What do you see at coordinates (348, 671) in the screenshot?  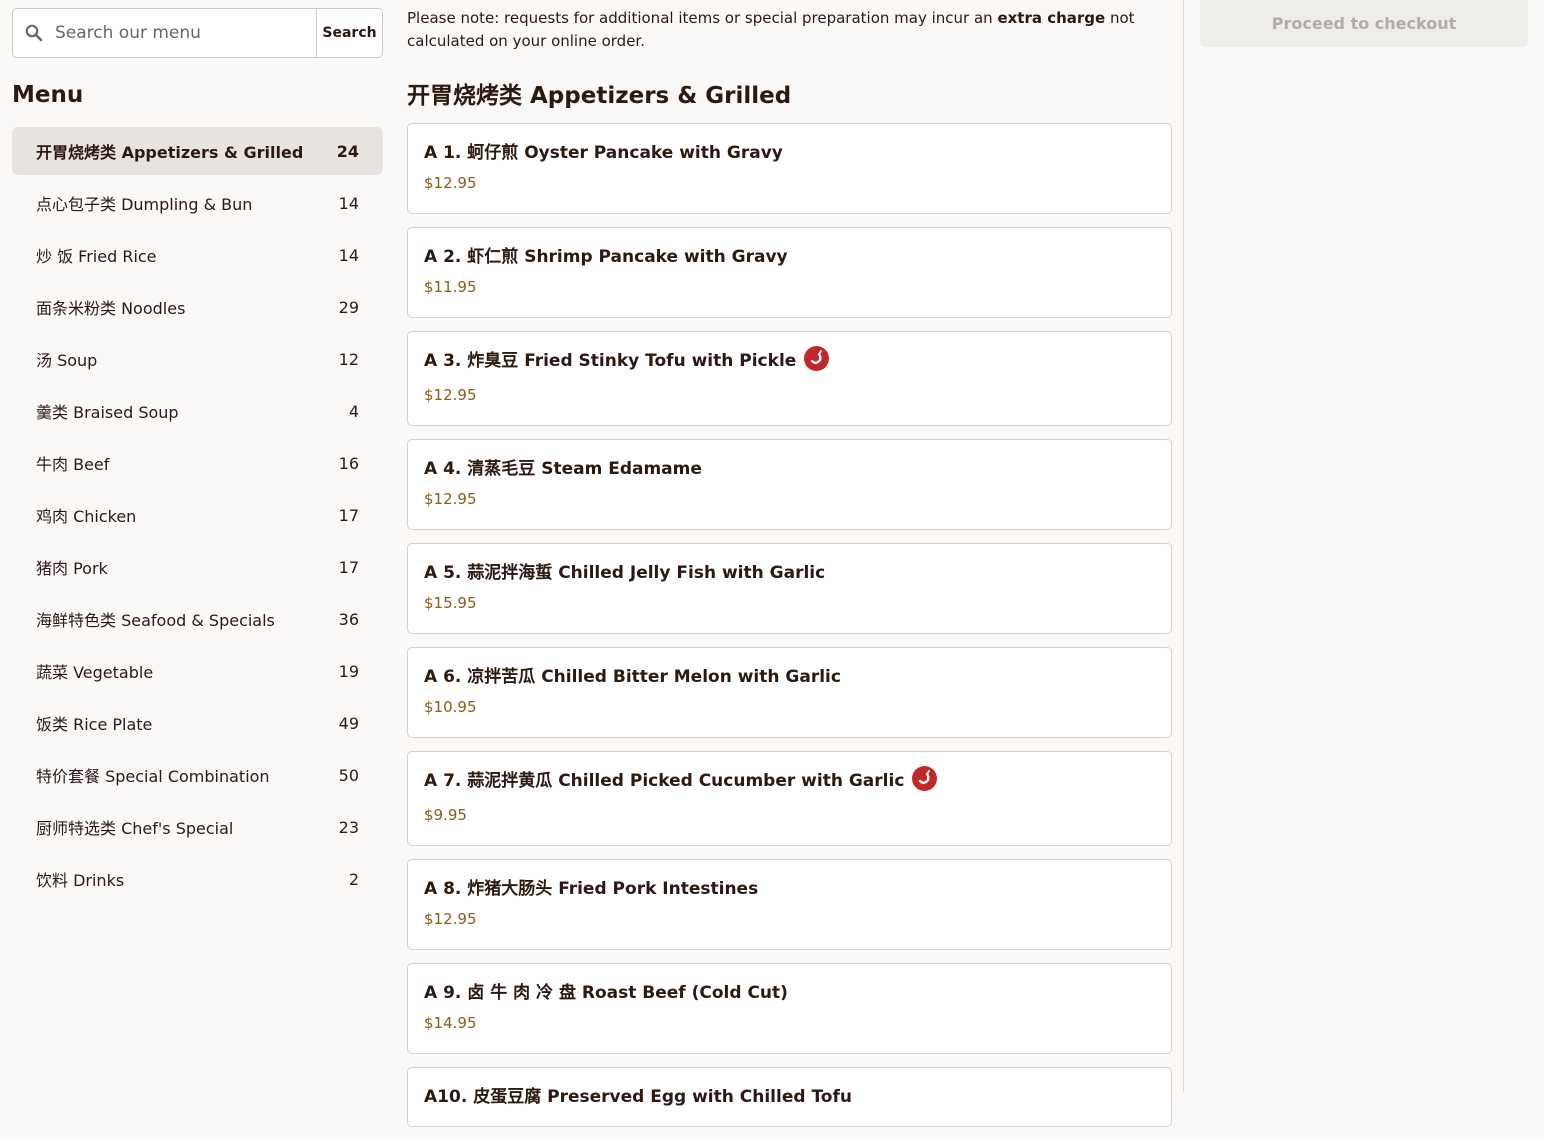 I see `category-count: 19` at bounding box center [348, 671].